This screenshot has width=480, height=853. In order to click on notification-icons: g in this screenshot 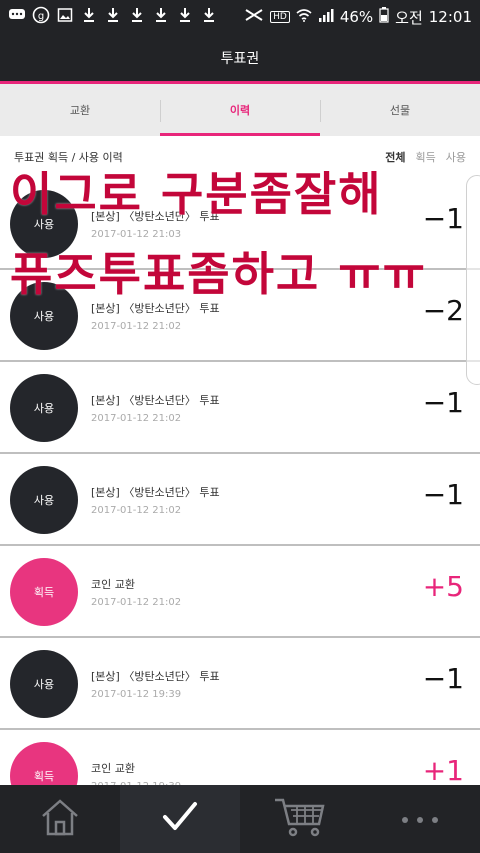, I will do `click(113, 17)`.